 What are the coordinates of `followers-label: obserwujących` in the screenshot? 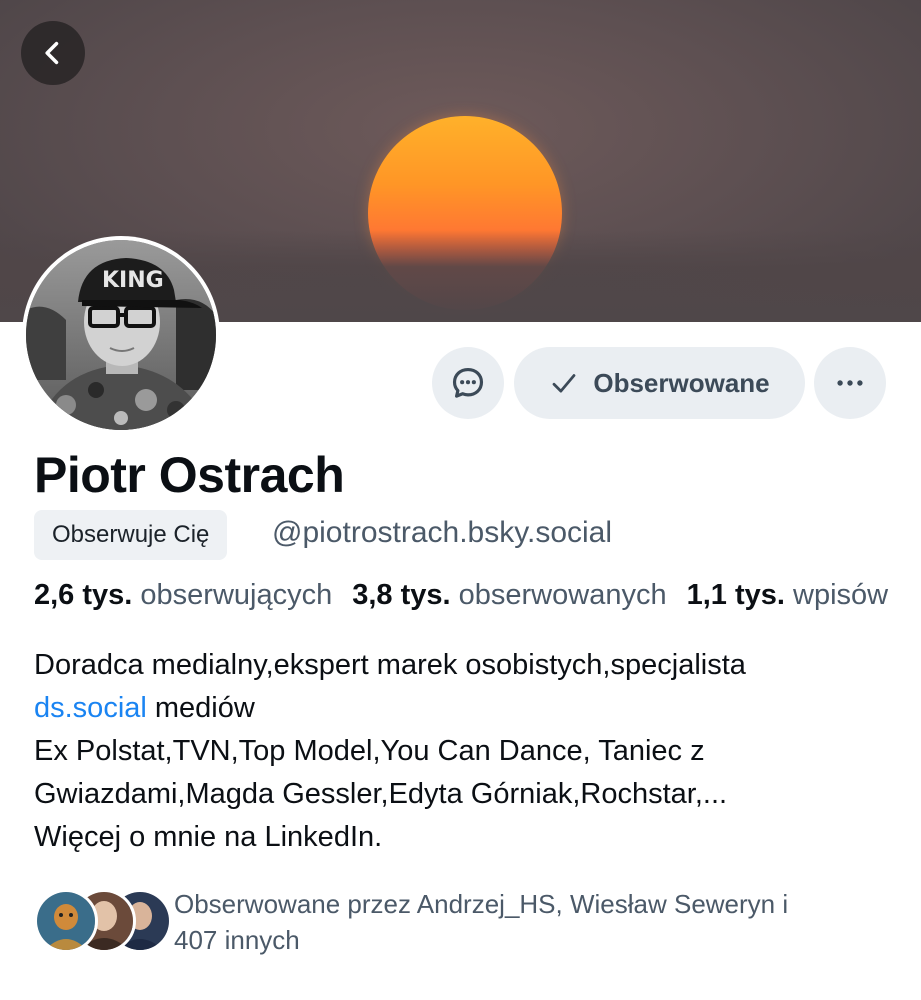 It's located at (236, 595).